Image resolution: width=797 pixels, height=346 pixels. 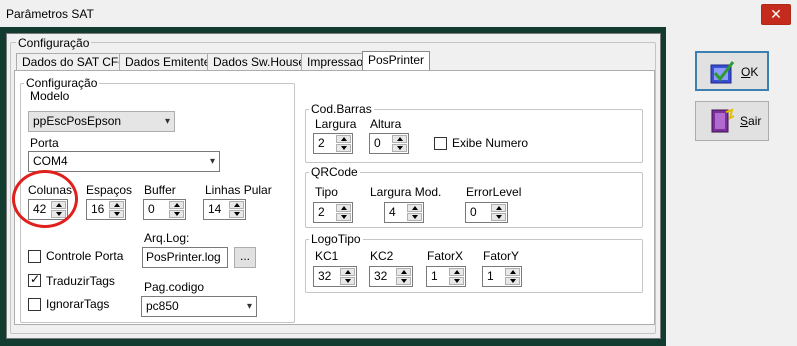 I want to click on kc1-label: KC1, so click(x=327, y=256).